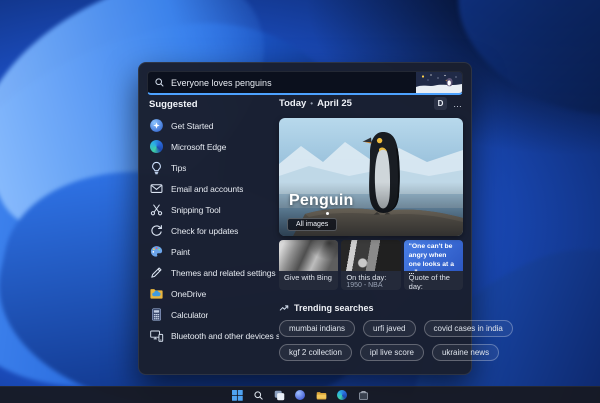 This screenshot has width=600, height=403. Describe the element at coordinates (199, 146) in the screenshot. I see `suggested-item-label: Microsoft Edge` at that location.